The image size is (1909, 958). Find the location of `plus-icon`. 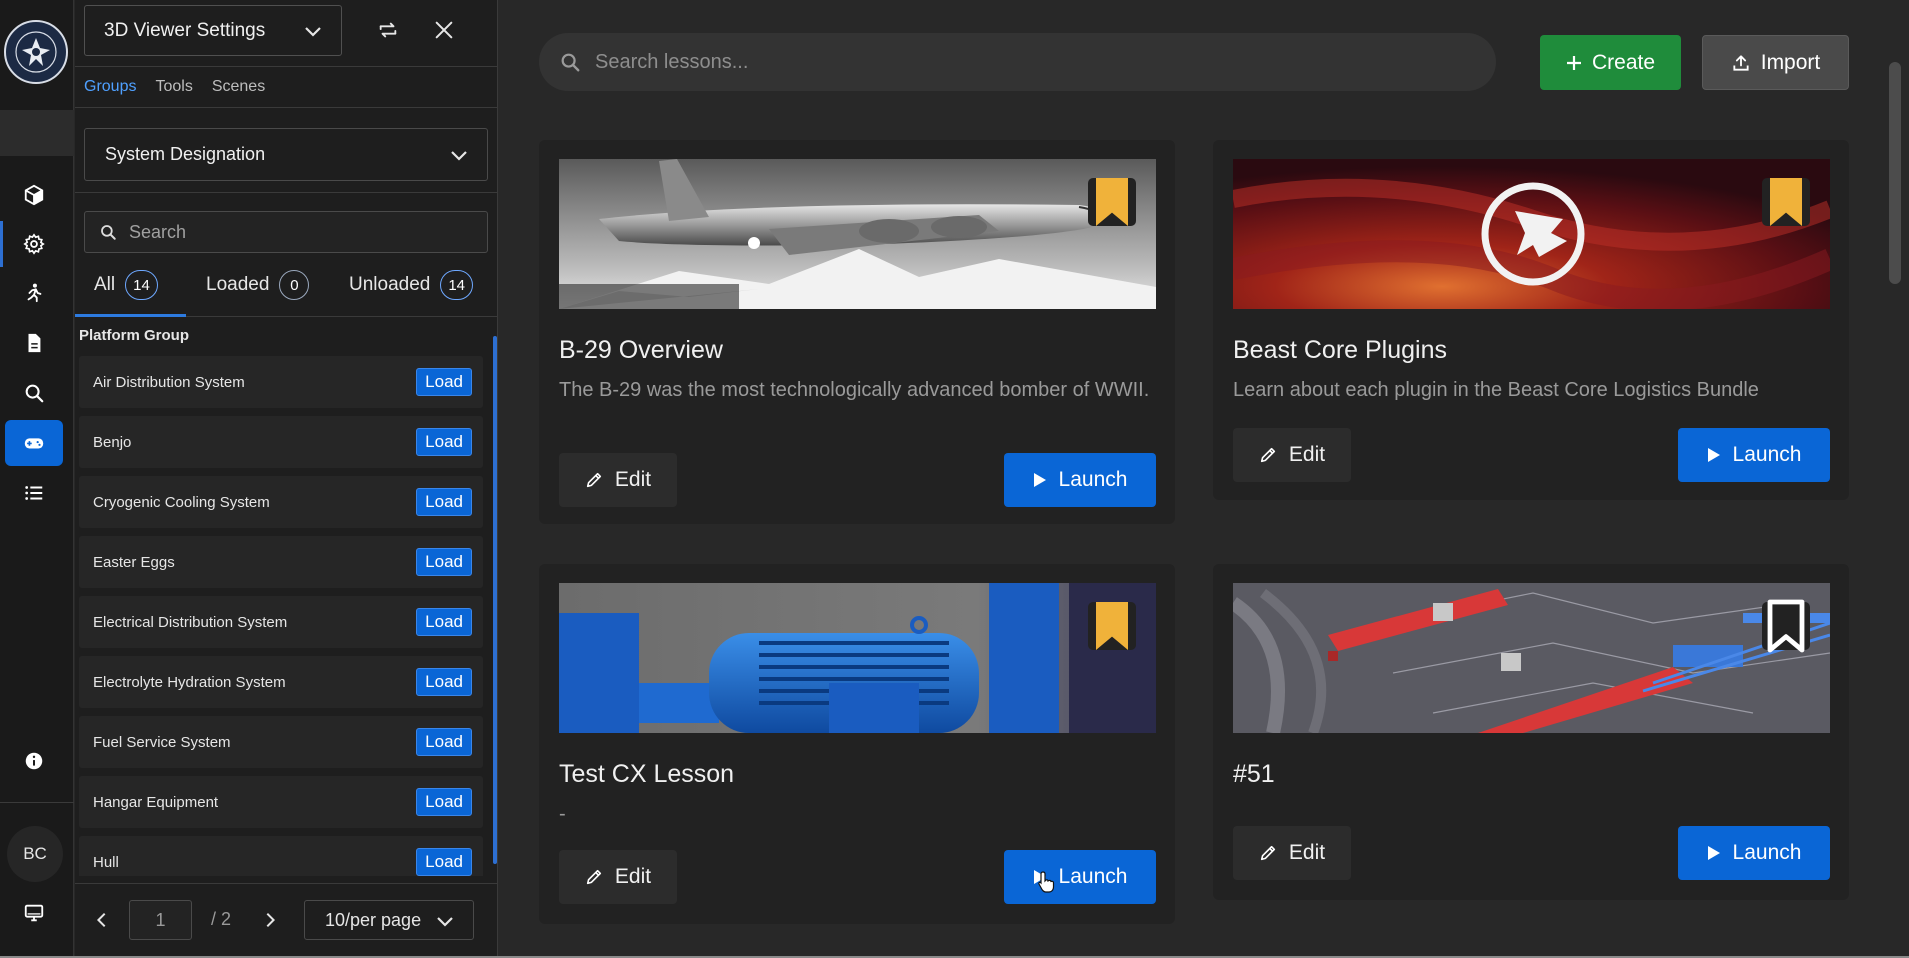

plus-icon is located at coordinates (1573, 62).